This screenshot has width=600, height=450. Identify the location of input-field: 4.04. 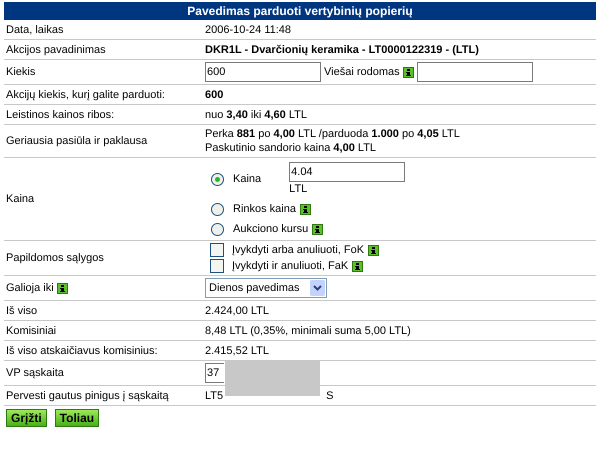
(347, 172).